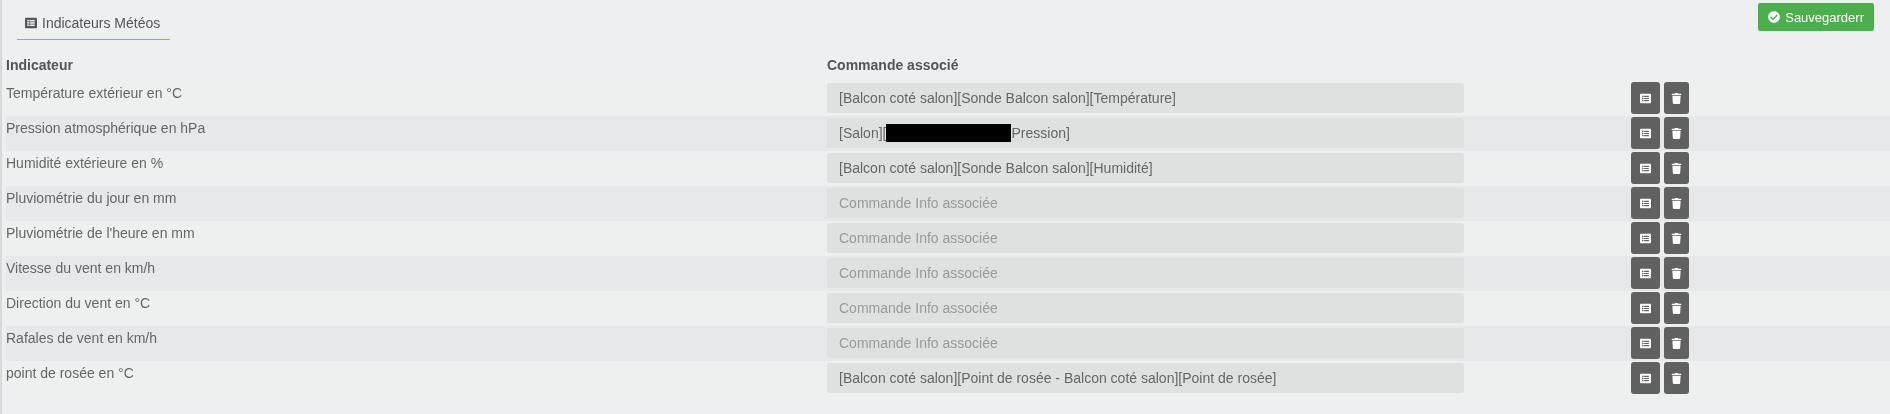 This screenshot has height=414, width=1890. I want to click on indicator-label: Pluviométrie de l'heure en mm, so click(100, 233).